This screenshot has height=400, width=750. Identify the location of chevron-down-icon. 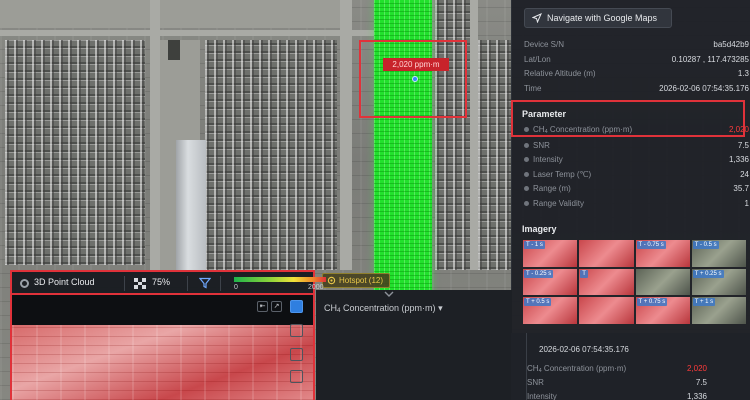
(389, 294).